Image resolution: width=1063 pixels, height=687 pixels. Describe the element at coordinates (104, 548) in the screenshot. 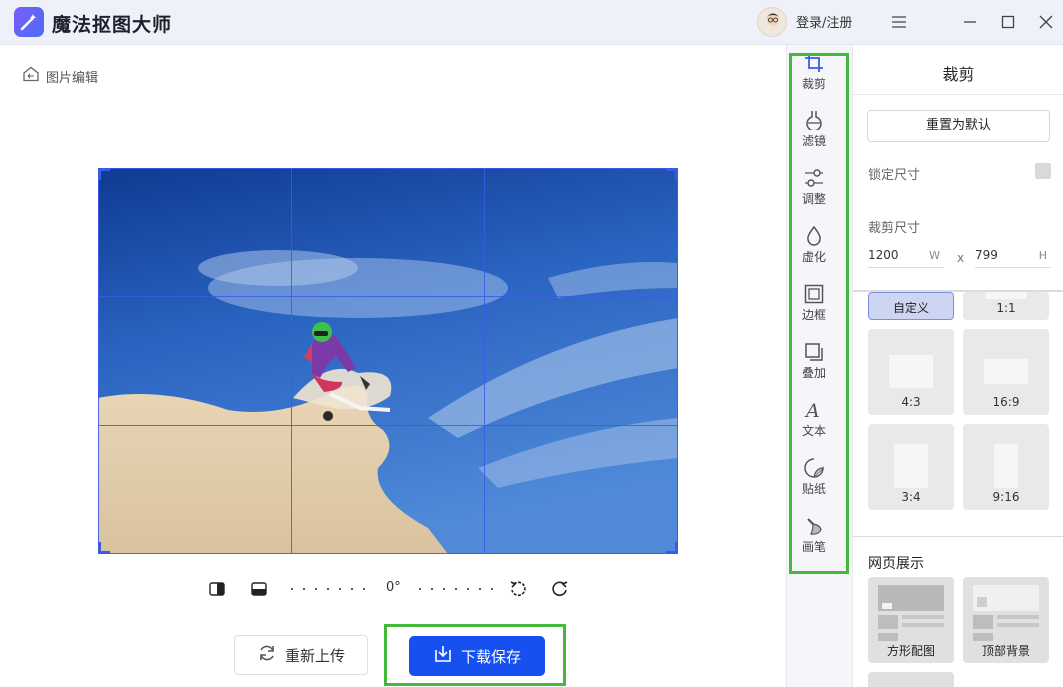

I see `crop-handle-bottom-left` at that location.